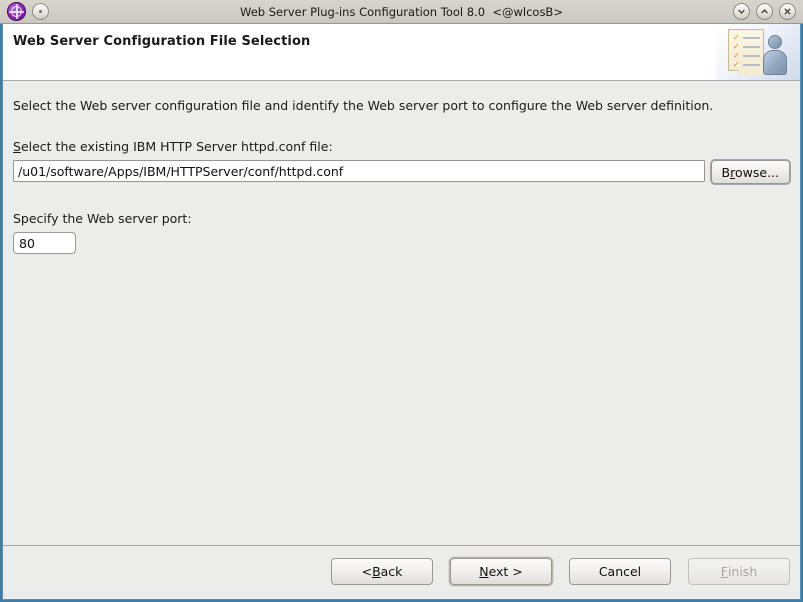  Describe the element at coordinates (484, 571) in the screenshot. I see `next-button-label-mnemonic: N` at that location.